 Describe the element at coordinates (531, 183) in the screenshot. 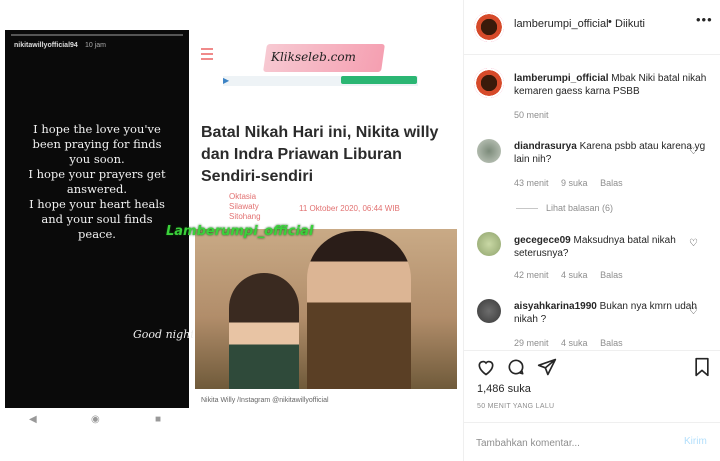

I see `comment-time: 43 menit` at that location.